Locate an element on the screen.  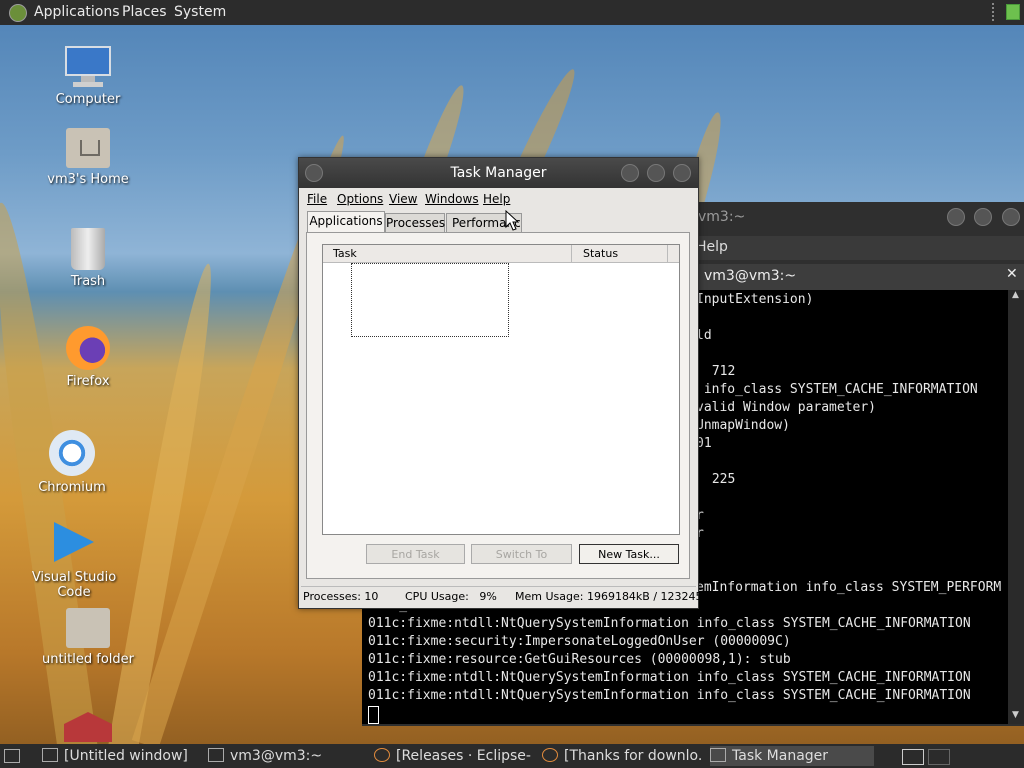
desktop-icon-label: Firefox is located at coordinates (88, 381).